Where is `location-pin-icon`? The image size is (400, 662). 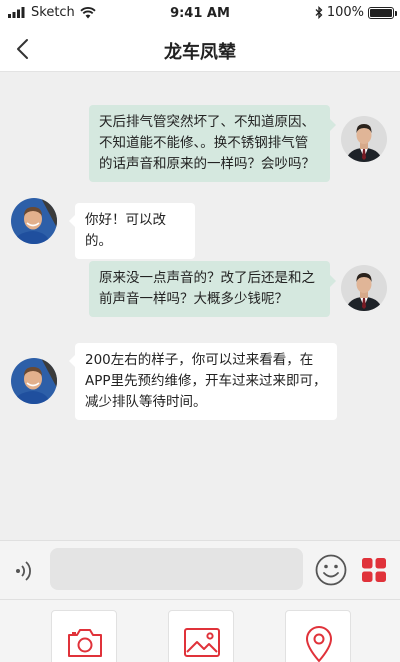 location-pin-icon is located at coordinates (319, 644).